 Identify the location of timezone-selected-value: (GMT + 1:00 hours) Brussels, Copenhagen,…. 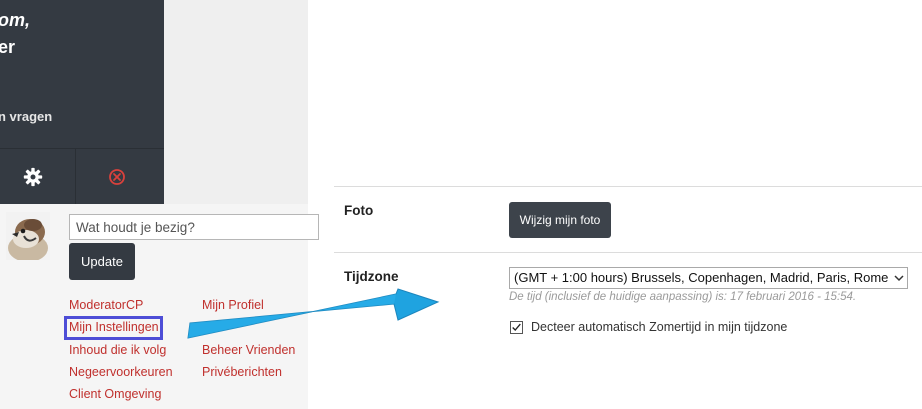
(701, 277).